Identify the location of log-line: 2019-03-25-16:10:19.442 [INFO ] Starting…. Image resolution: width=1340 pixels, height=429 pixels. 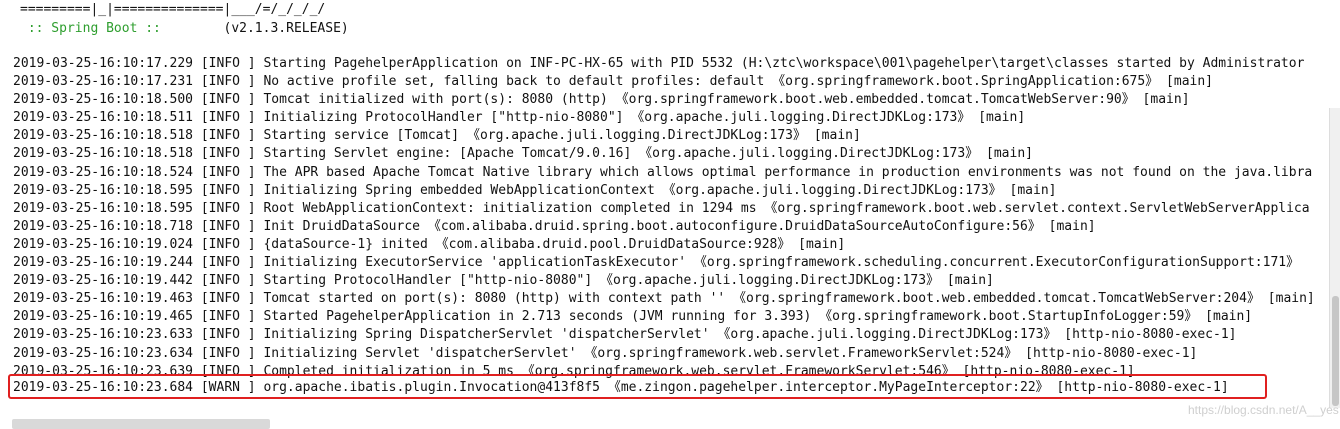
(503, 281).